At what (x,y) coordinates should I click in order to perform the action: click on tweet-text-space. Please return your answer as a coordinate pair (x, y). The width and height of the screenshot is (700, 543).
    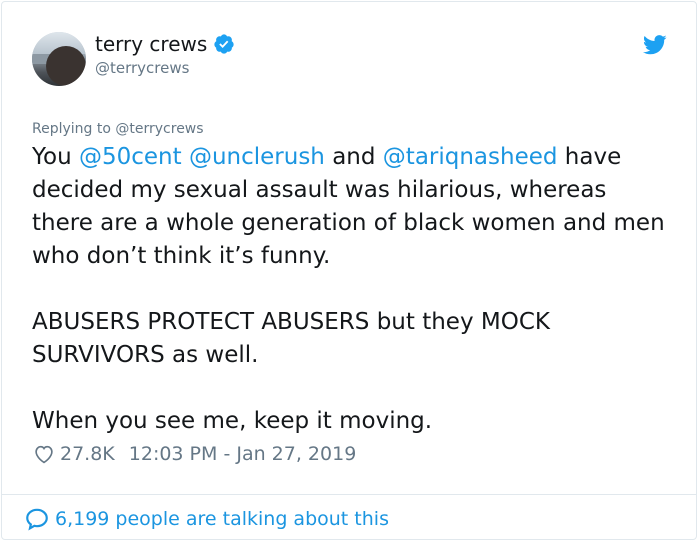
    Looking at the image, I should click on (185, 157).